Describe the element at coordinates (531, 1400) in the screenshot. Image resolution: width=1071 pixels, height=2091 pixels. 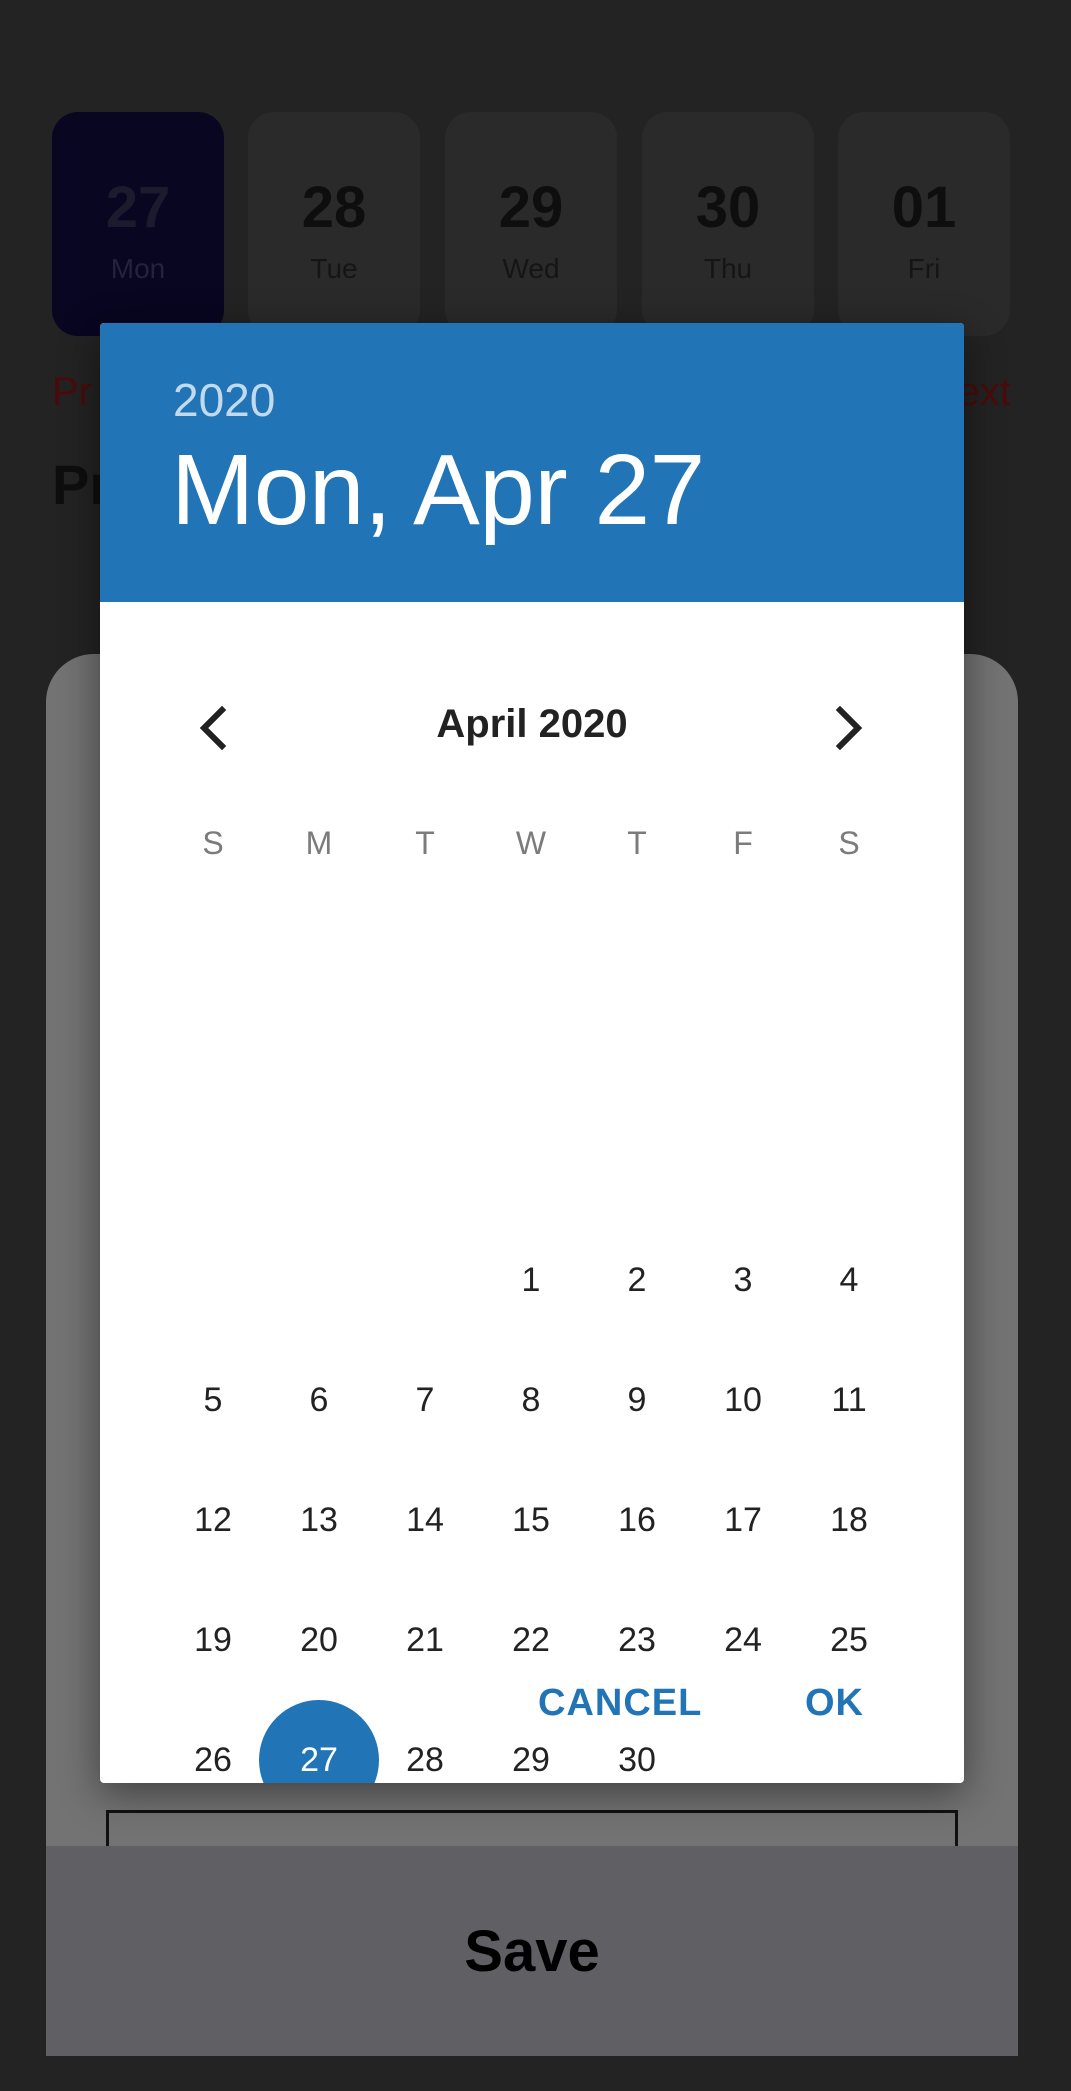
I see `calendar-day: 8` at that location.